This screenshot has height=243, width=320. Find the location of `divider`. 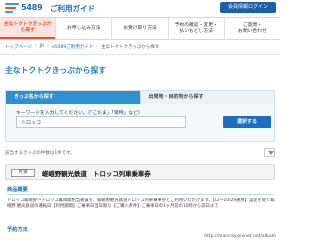

divider is located at coordinates (140, 54).